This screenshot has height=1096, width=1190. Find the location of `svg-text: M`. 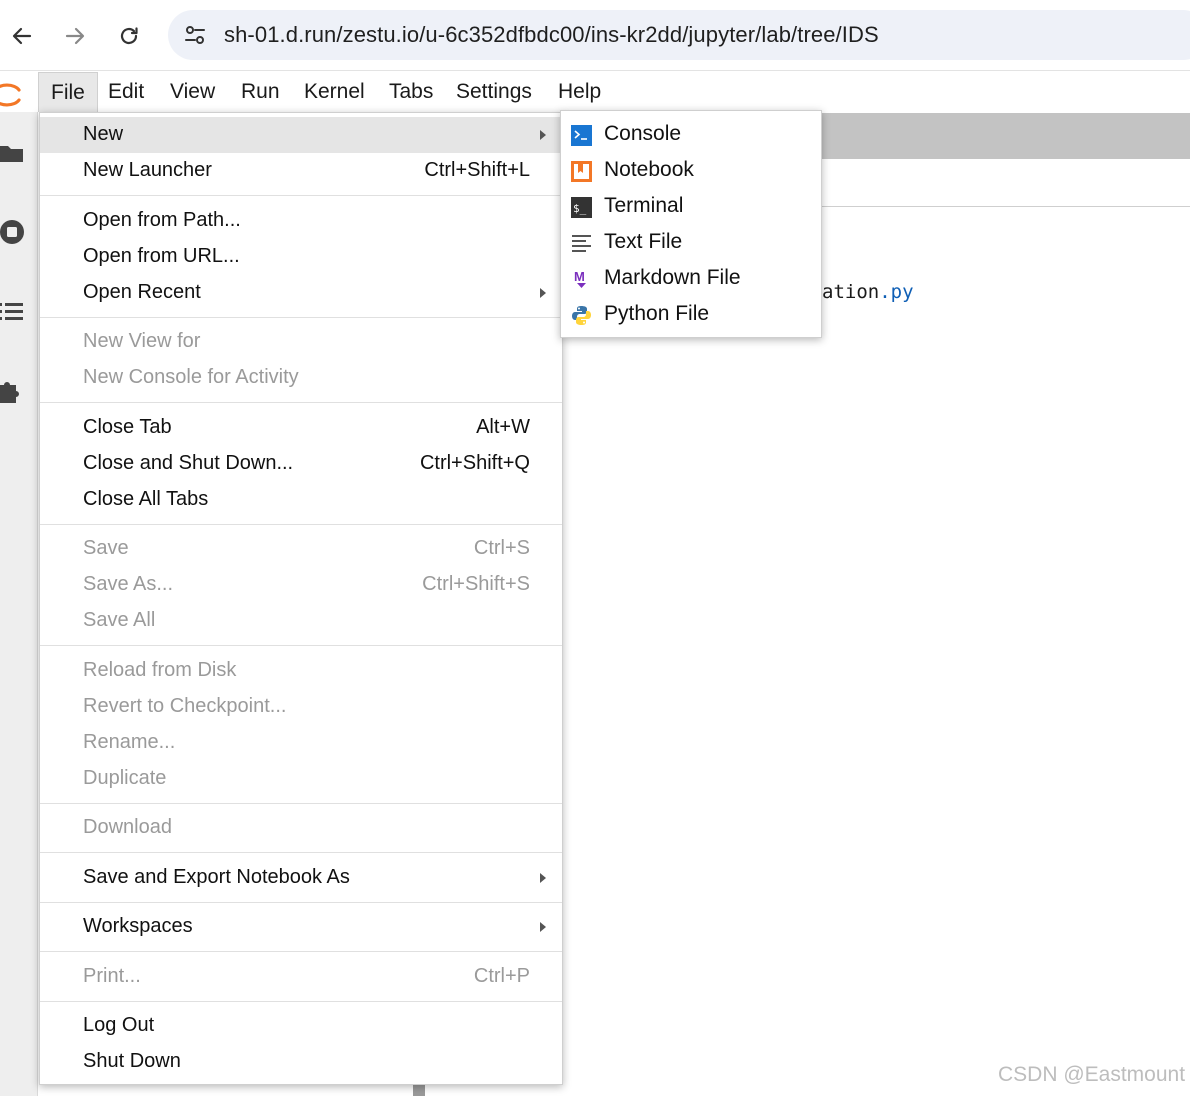

svg-text: M is located at coordinates (579, 276).